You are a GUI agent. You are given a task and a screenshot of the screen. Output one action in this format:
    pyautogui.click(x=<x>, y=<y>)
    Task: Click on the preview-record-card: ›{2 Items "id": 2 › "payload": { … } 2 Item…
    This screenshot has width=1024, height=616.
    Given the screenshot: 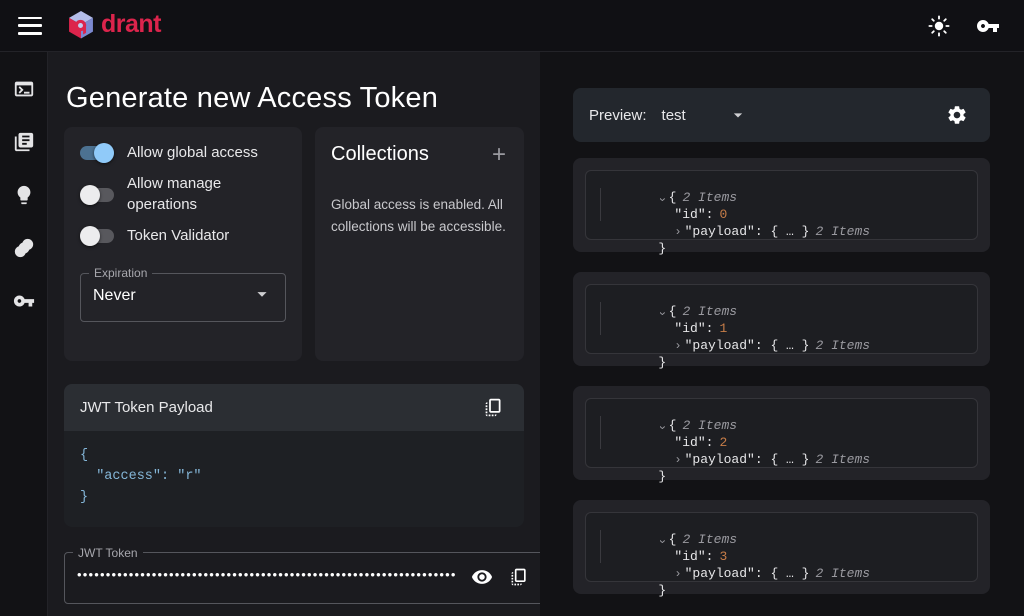 What is the action you would take?
    pyautogui.click(x=781, y=435)
    